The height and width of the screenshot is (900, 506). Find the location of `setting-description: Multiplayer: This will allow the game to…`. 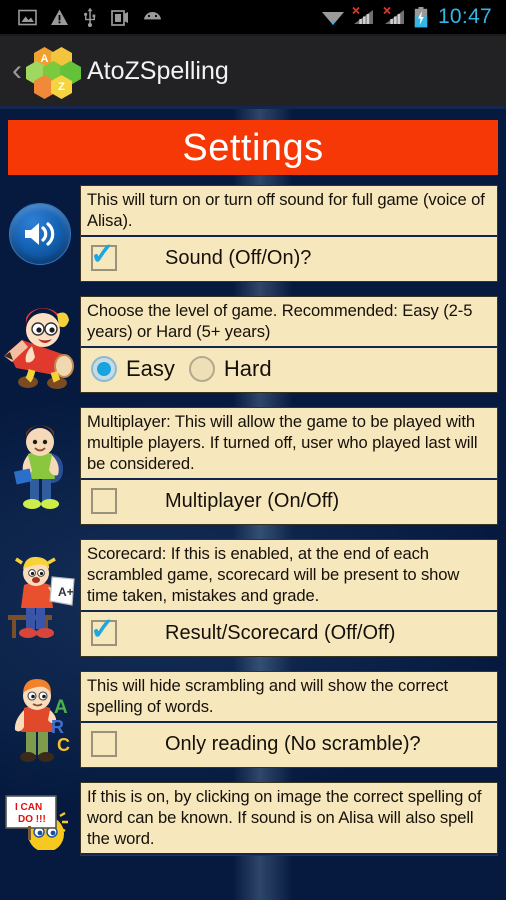

setting-description: Multiplayer: This will allow the game to… is located at coordinates (289, 444).